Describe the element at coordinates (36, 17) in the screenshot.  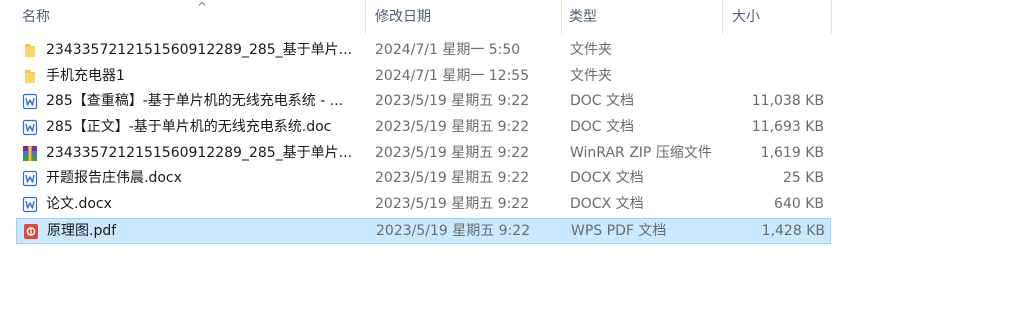
I see `column-header-name-label: 名称` at that location.